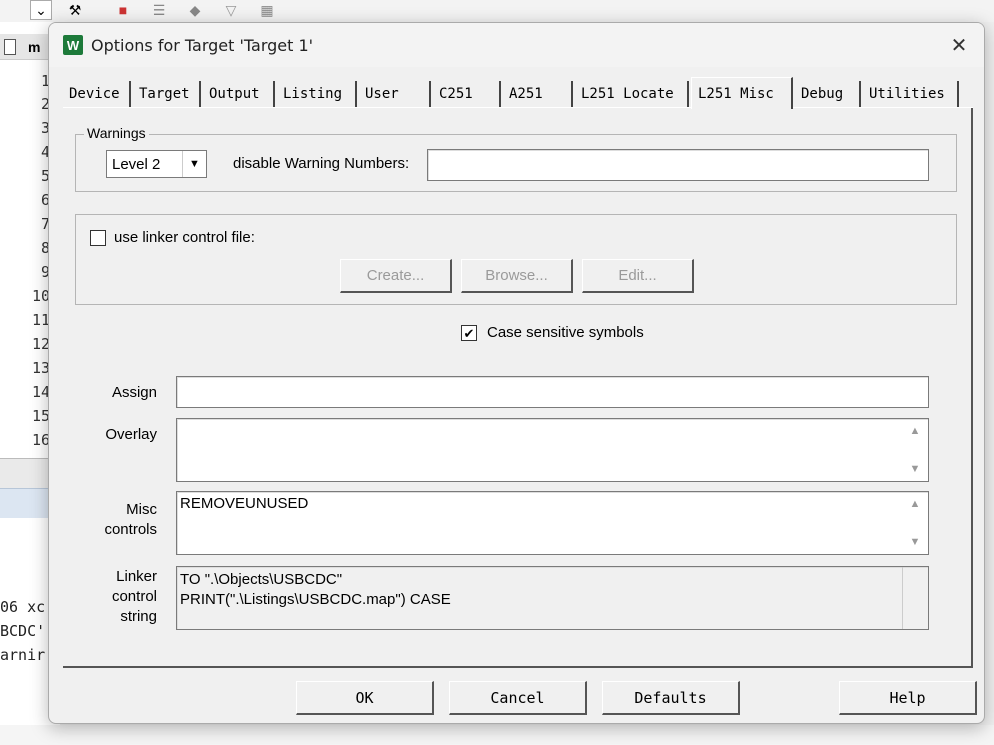  What do you see at coordinates (317, 94) in the screenshot?
I see `tab-listing: Listing` at bounding box center [317, 94].